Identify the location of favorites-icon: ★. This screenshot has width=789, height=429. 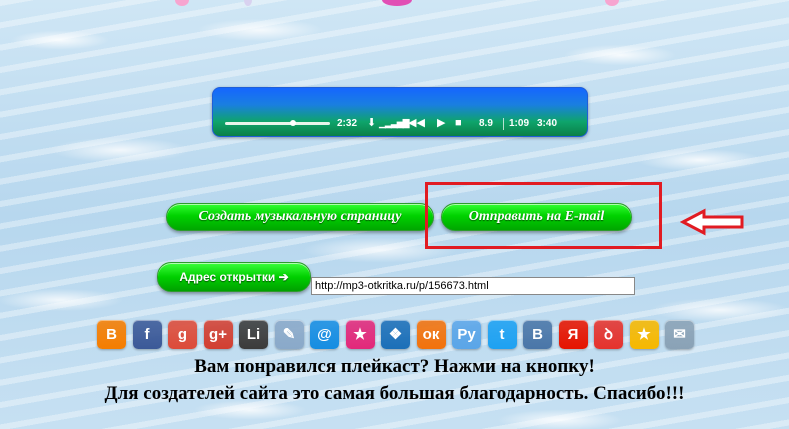
(360, 334).